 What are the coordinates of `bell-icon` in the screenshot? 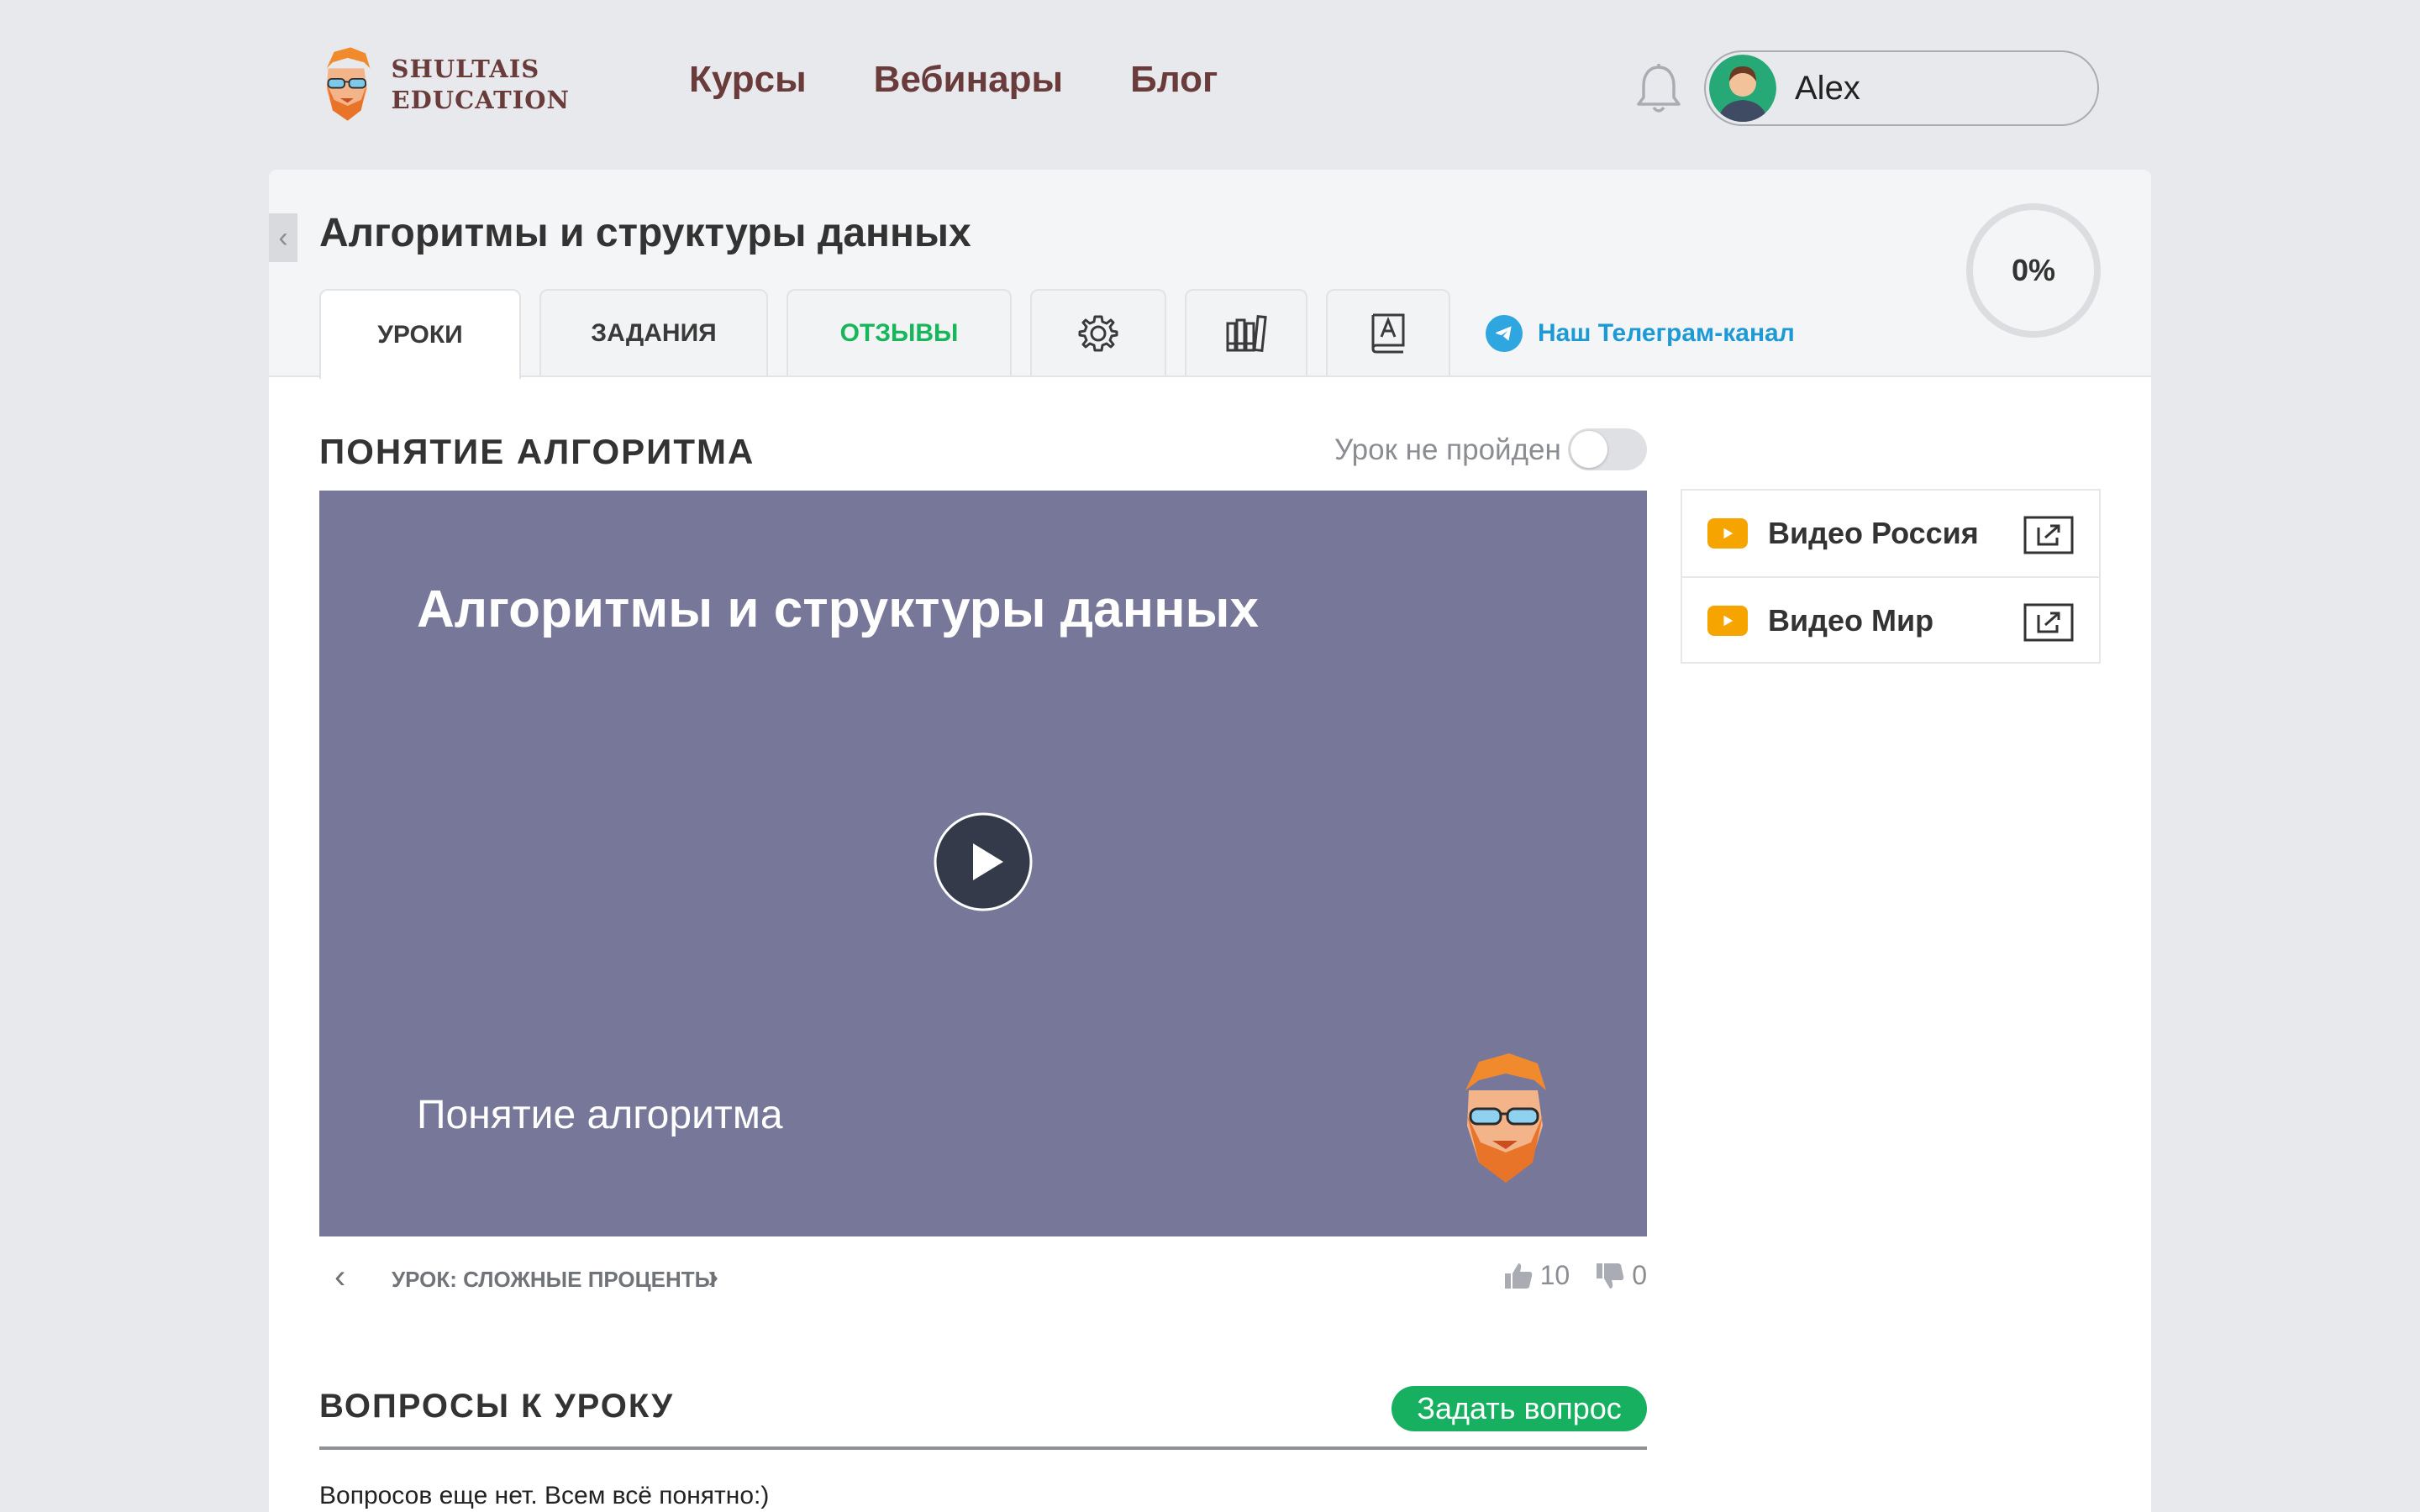 It's located at (1659, 89).